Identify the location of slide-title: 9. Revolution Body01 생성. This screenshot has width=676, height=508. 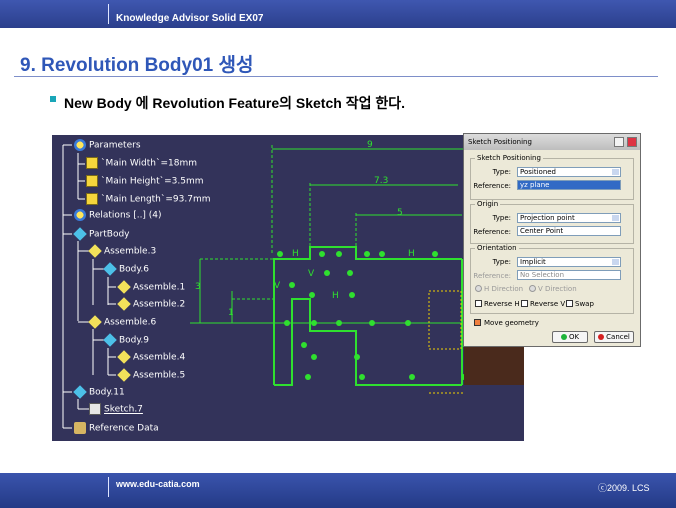
(137, 65).